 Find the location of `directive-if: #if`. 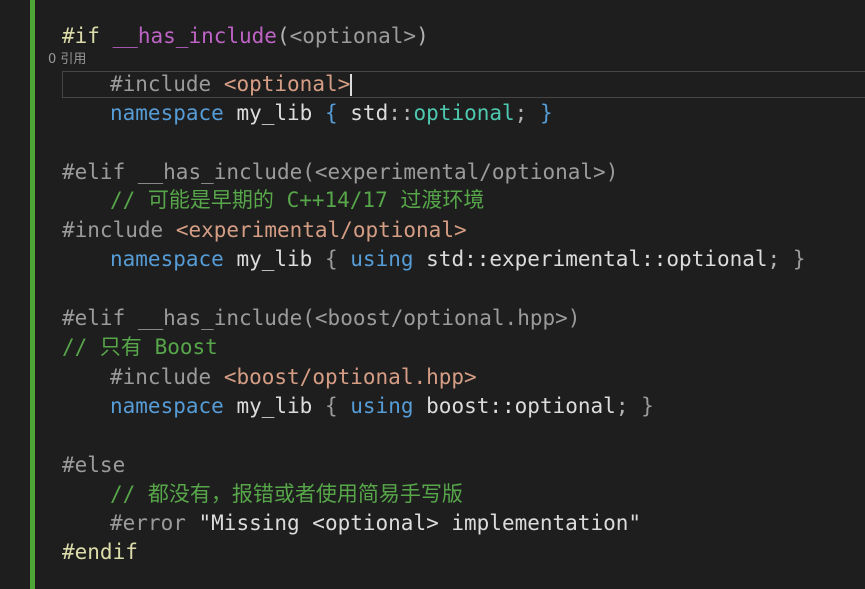

directive-if: #if is located at coordinates (81, 36).